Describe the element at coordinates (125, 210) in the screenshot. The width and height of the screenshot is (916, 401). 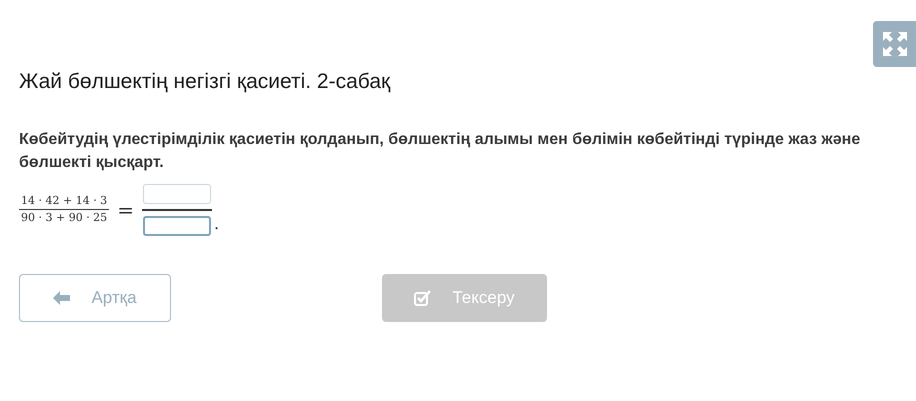
I see `equals-sign: =` at that location.